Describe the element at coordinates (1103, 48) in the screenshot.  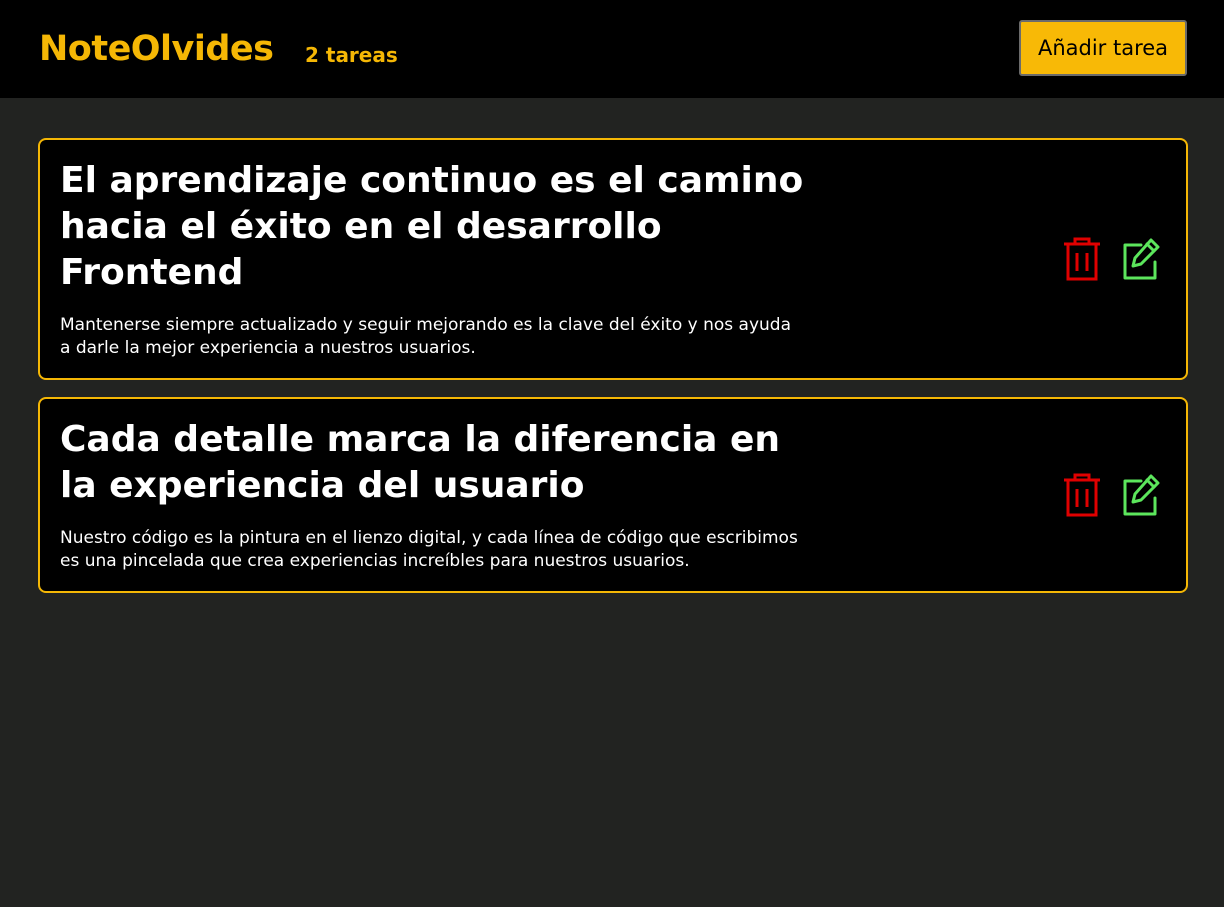
I see `add-task-button: Añadir tarea` at that location.